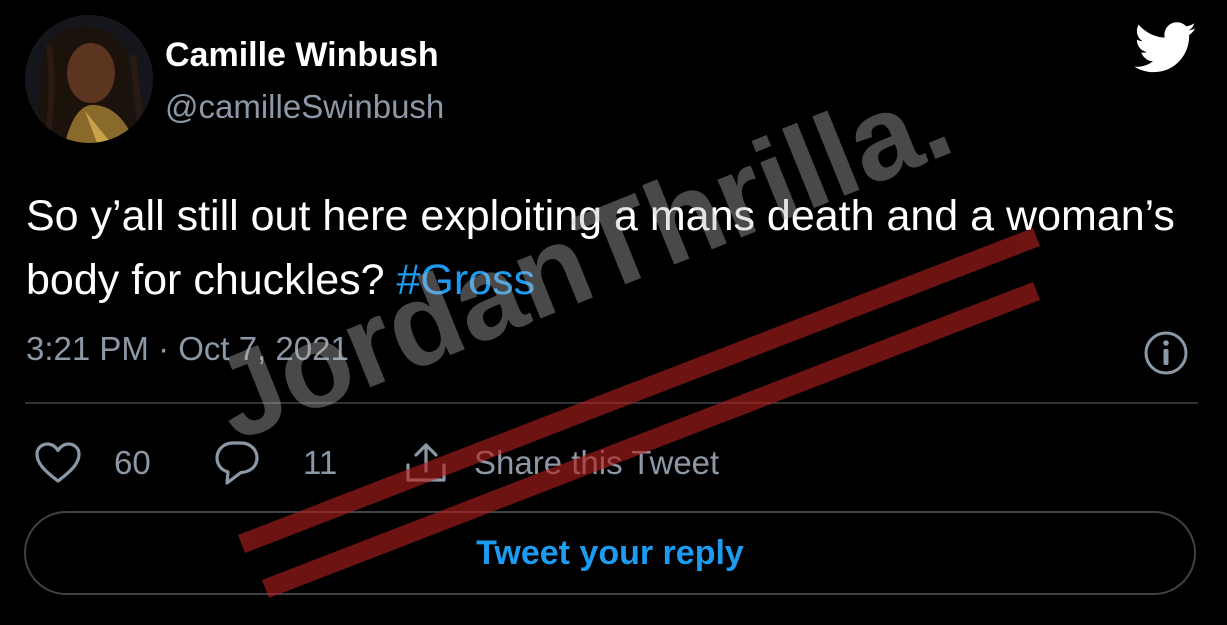 Image resolution: width=1227 pixels, height=625 pixels. I want to click on share-label: Share this Tweet, so click(597, 462).